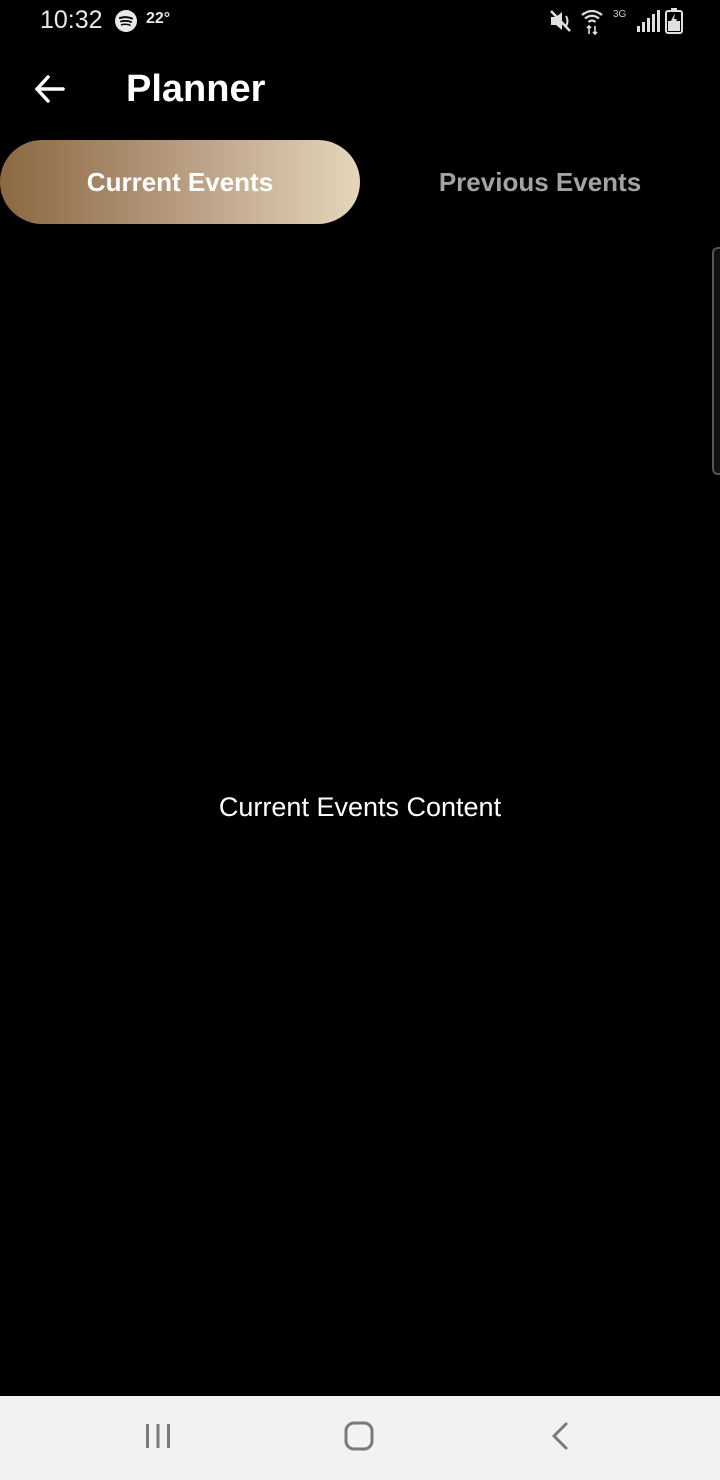 This screenshot has height=1480, width=720. What do you see at coordinates (180, 182) in the screenshot?
I see `tab-current-events: Current Events` at bounding box center [180, 182].